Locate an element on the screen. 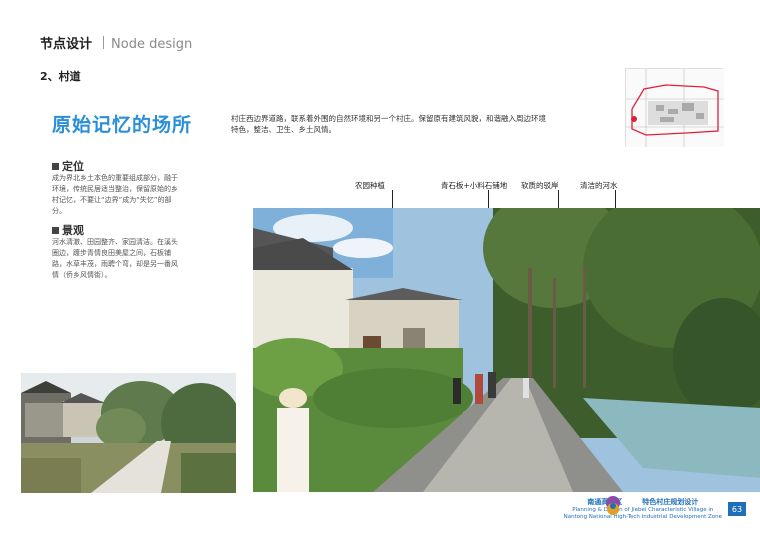  existing-road-photo is located at coordinates (128, 433).